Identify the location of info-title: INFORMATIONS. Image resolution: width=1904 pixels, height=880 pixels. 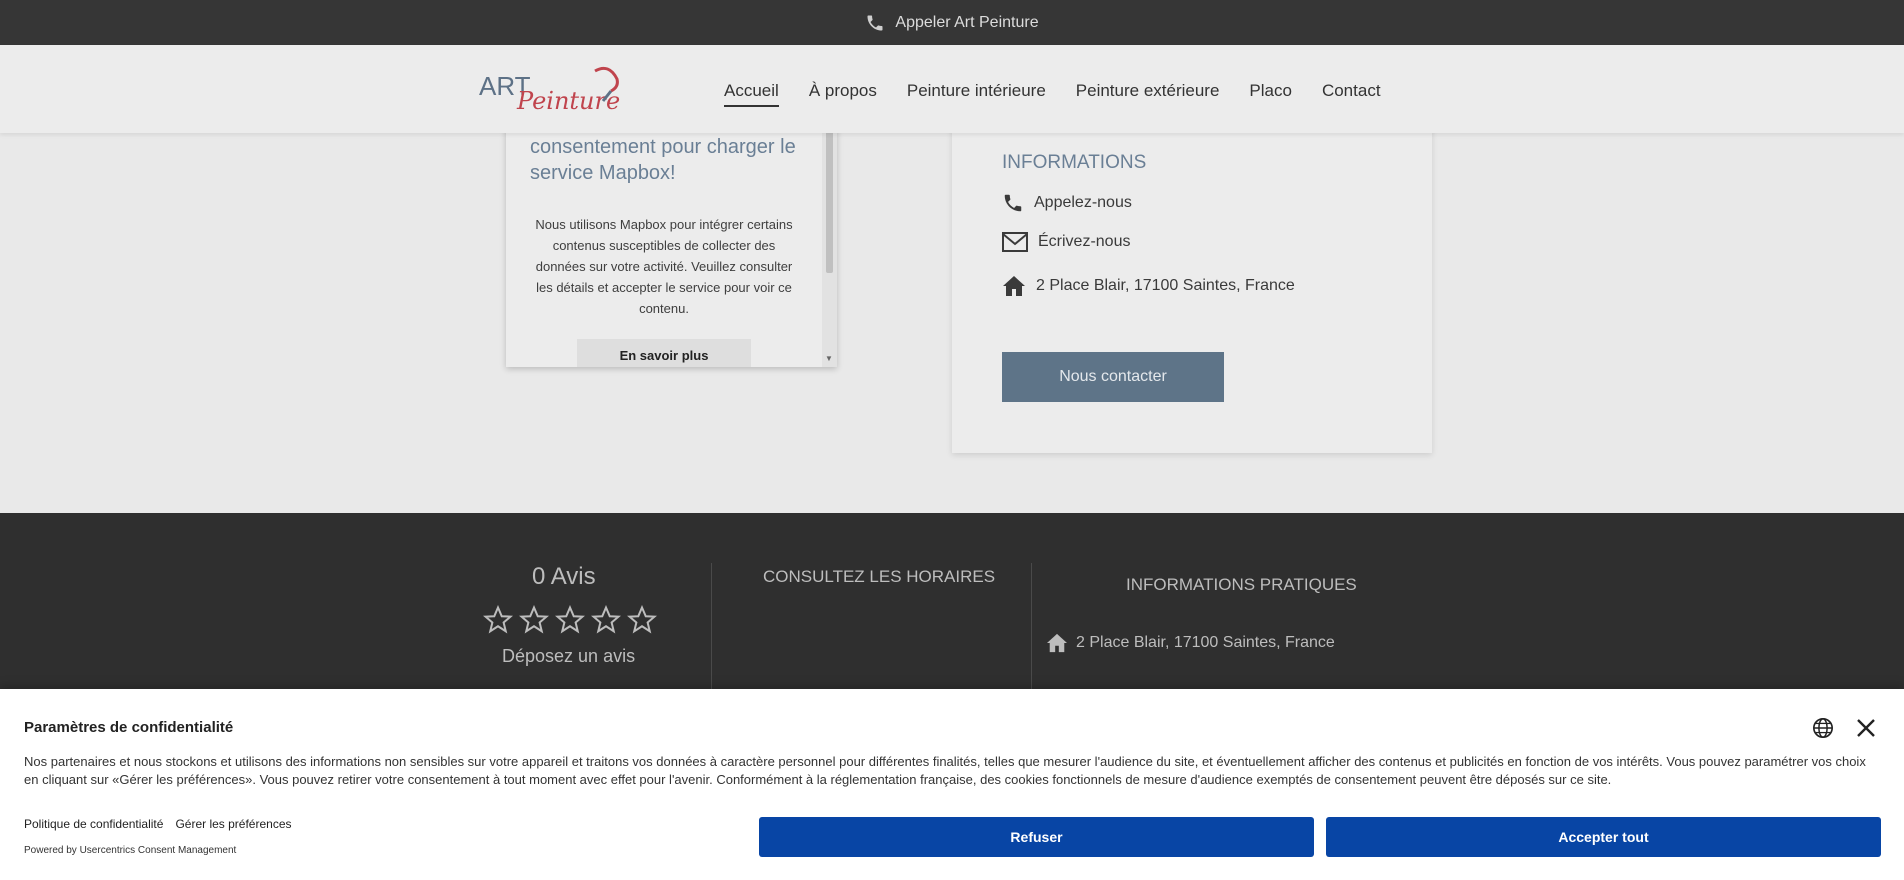
(1074, 162).